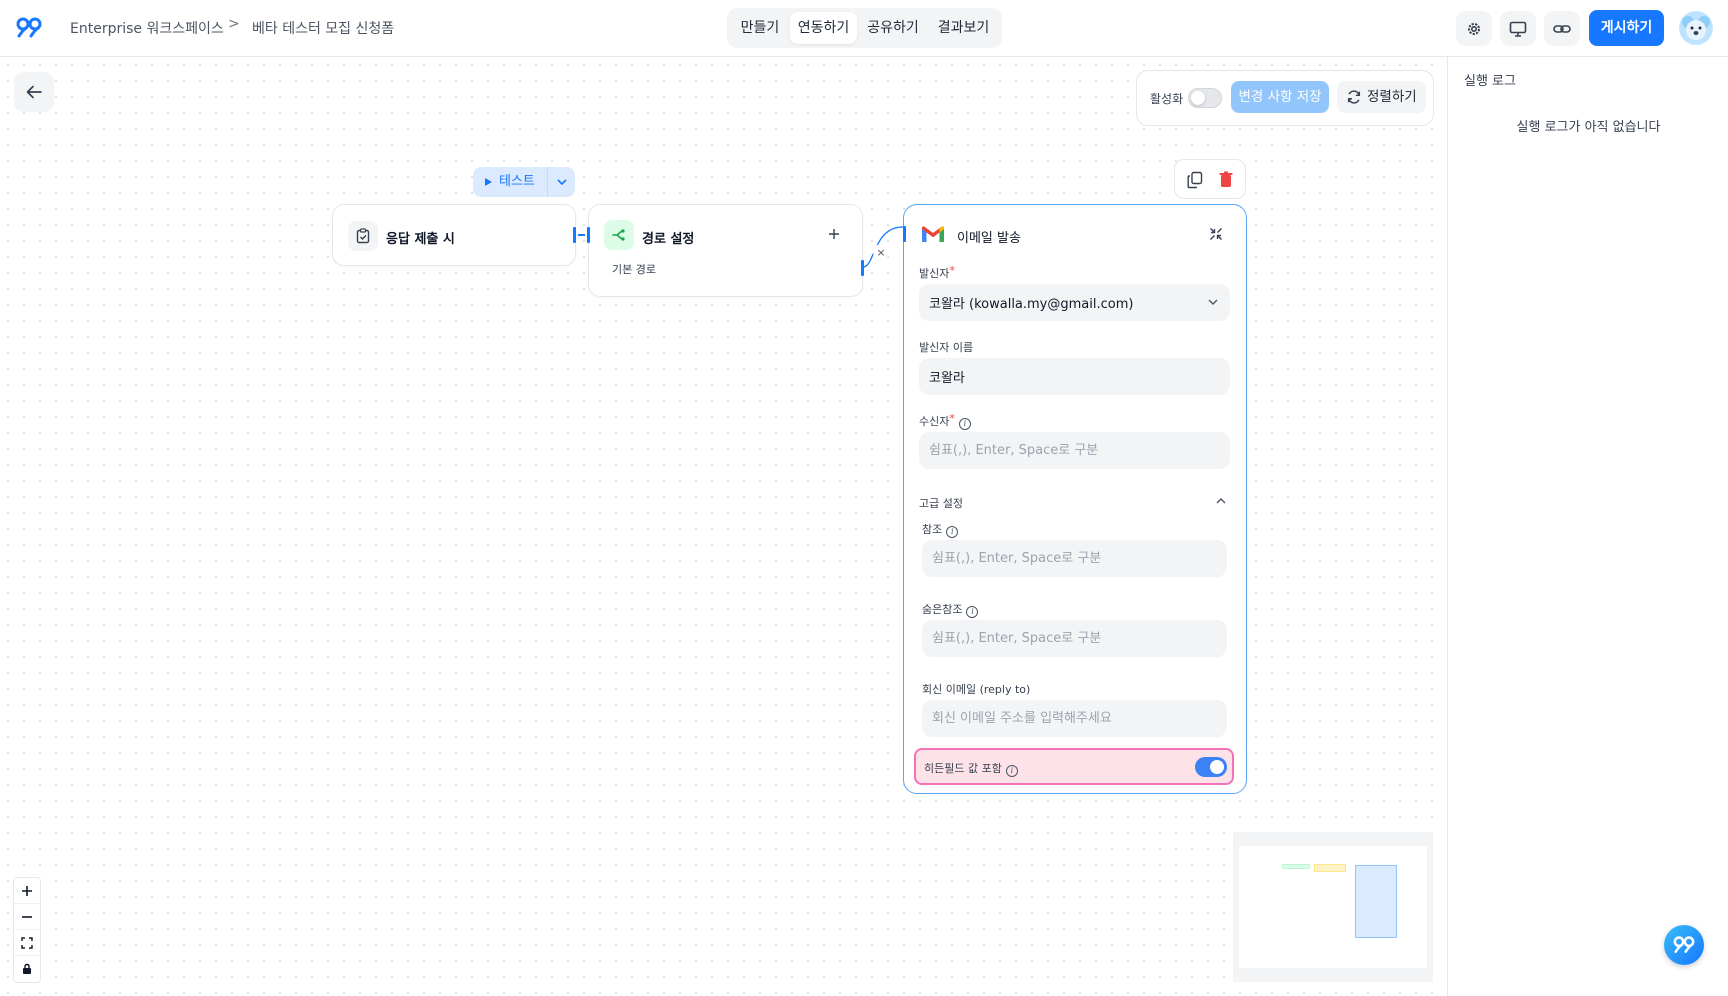 The height and width of the screenshot is (996, 1728). What do you see at coordinates (1588, 127) in the screenshot?
I see `execution-log-empty: 실행 로그가 아직 없습니다` at bounding box center [1588, 127].